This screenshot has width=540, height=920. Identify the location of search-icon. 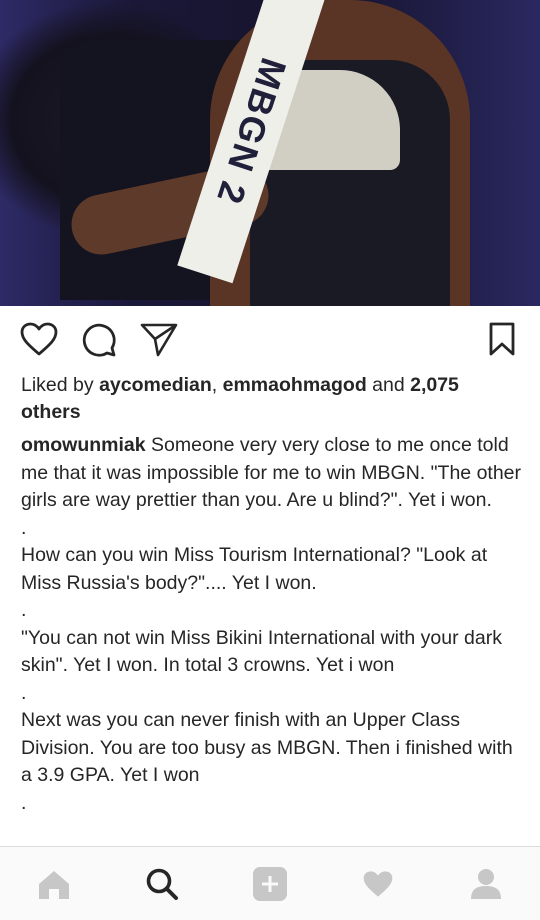
(162, 886).